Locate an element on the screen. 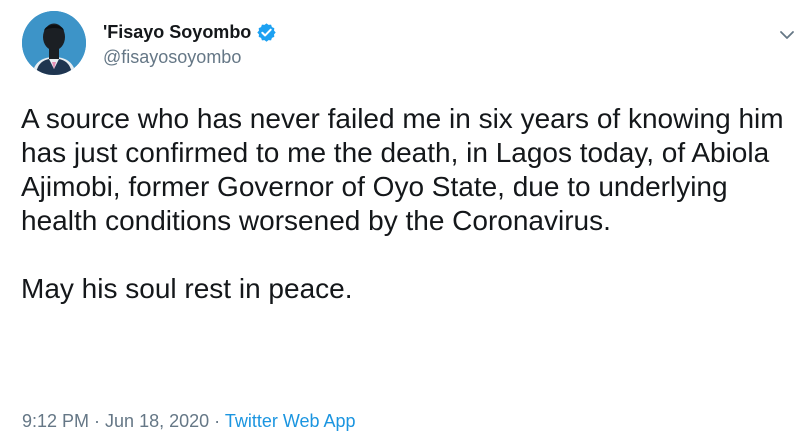 The image size is (810, 439). avatar is located at coordinates (54, 43).